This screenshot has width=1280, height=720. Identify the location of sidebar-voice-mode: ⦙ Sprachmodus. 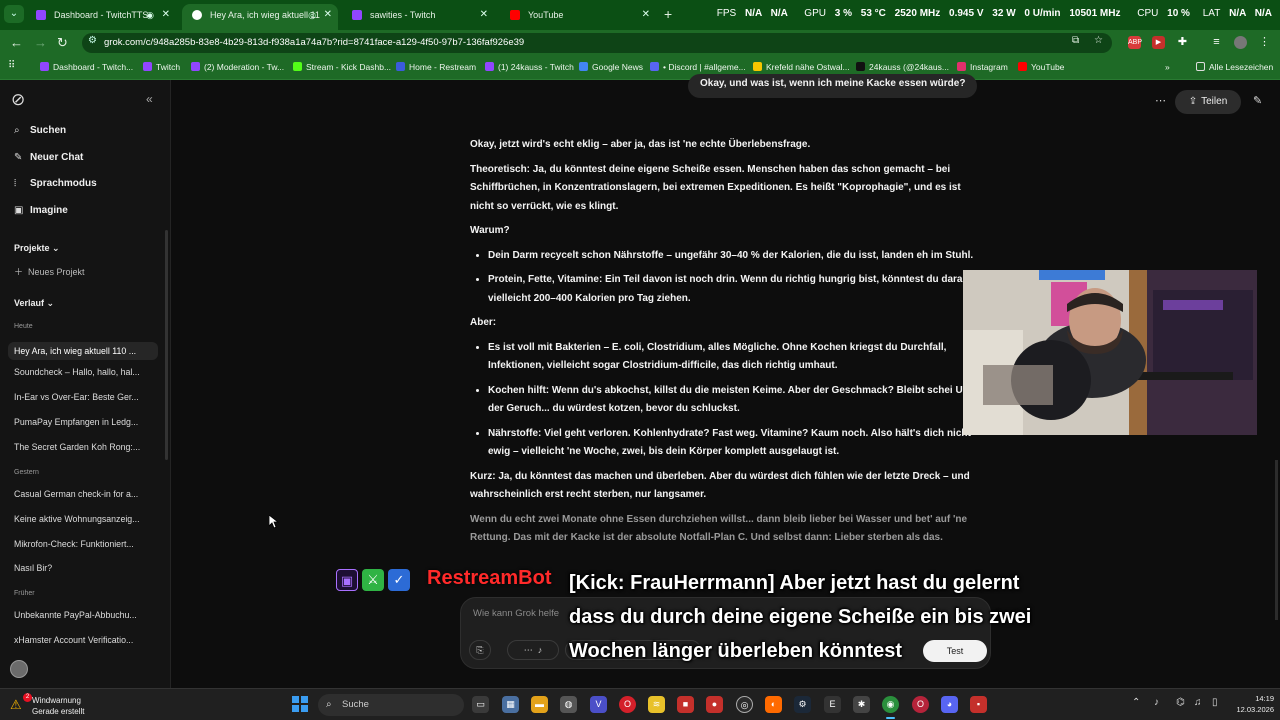
(55, 183).